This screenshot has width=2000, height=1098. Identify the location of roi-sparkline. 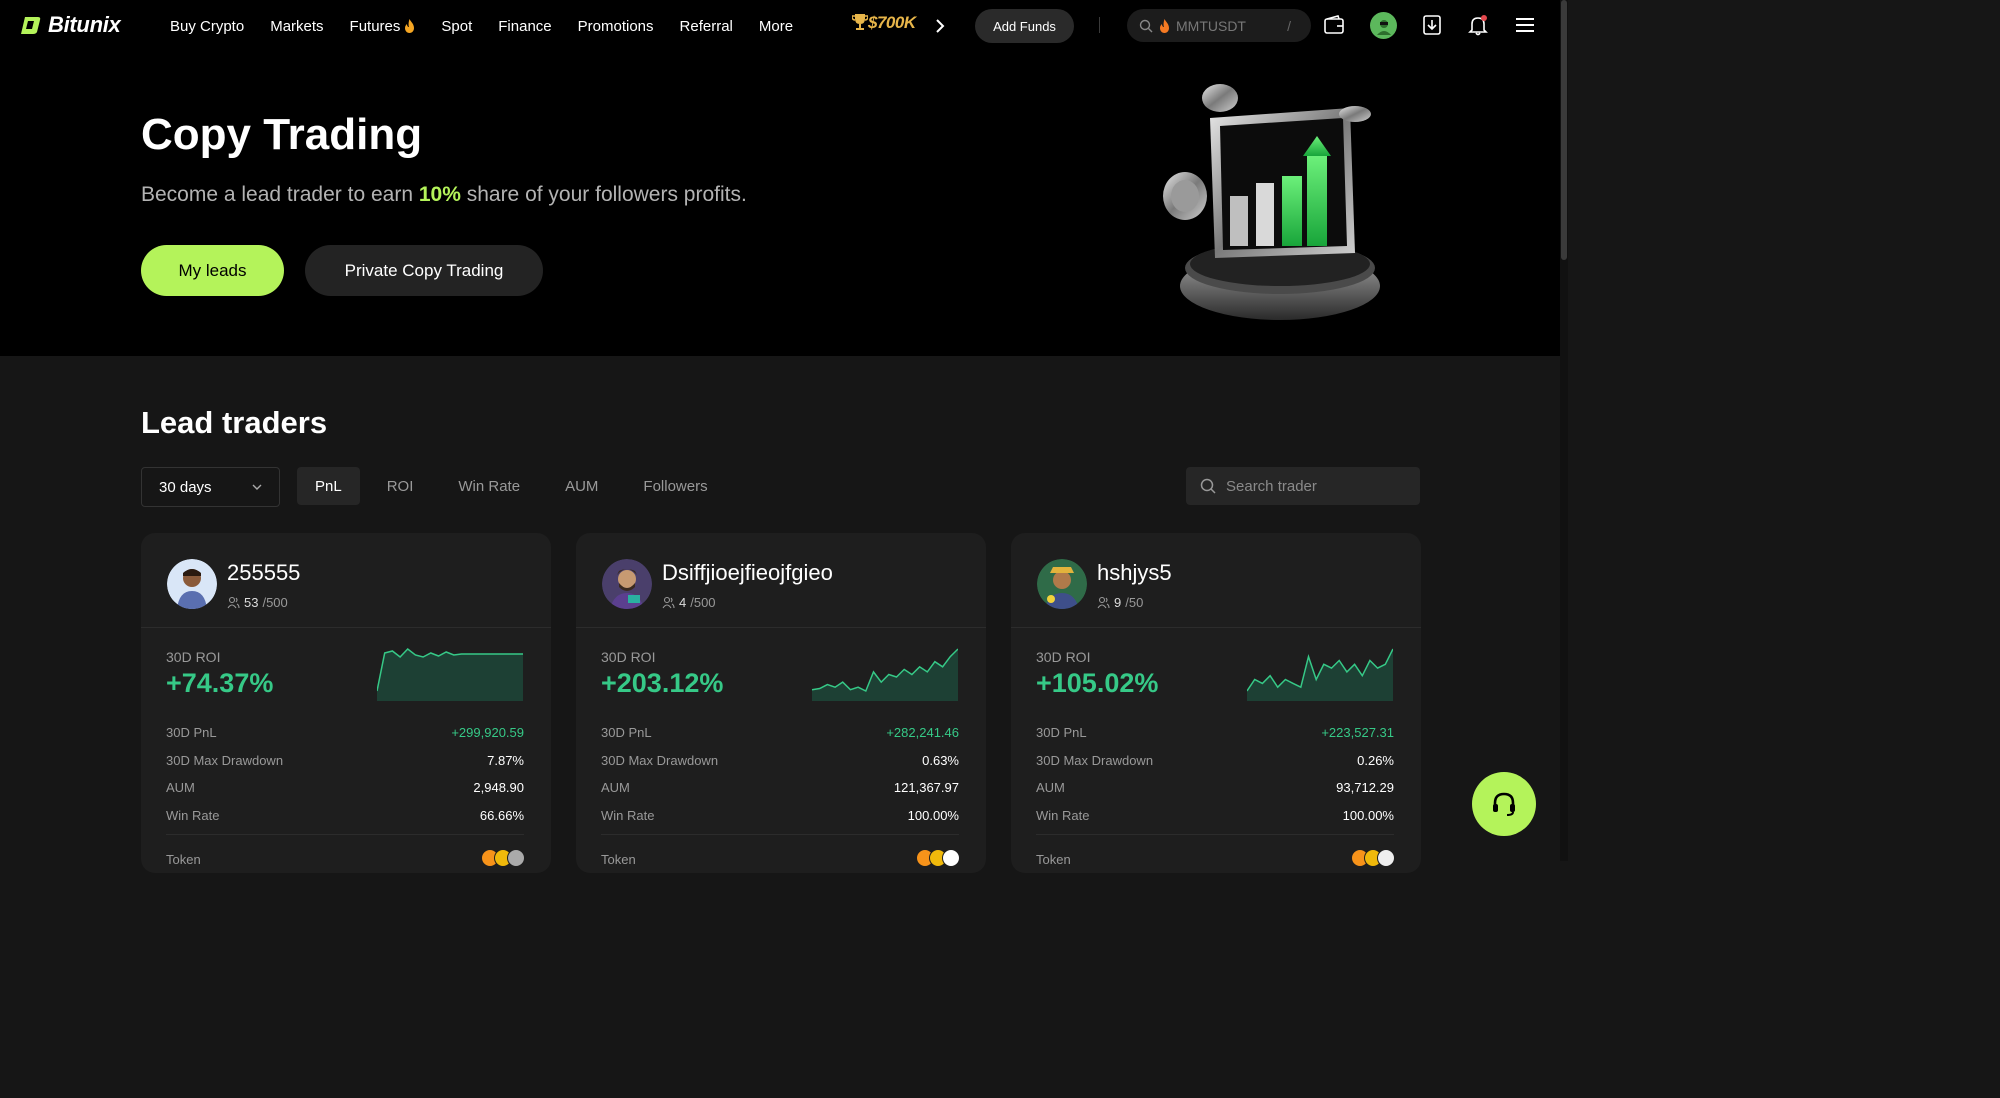
(1320, 674).